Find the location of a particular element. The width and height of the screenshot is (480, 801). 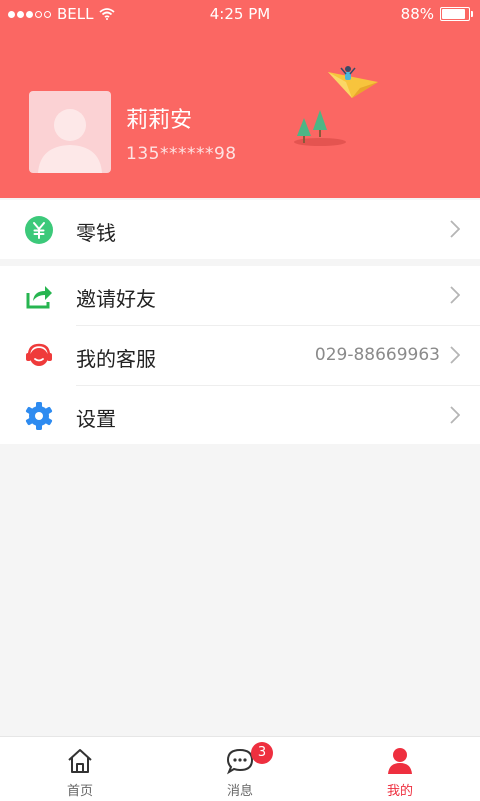

paper-plane-illustration is located at coordinates (336, 106).